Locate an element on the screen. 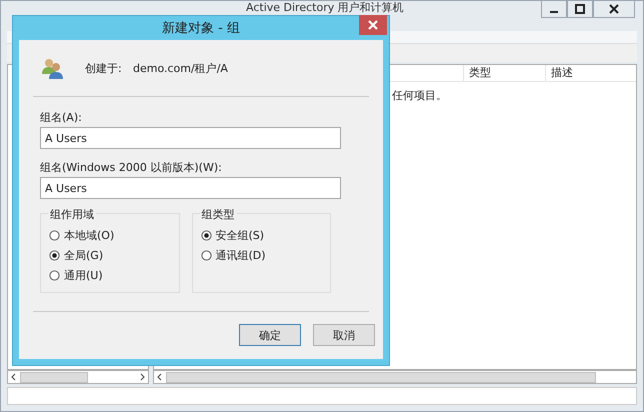 This screenshot has height=412, width=644. empty-message: 任何项目。 is located at coordinates (419, 95).